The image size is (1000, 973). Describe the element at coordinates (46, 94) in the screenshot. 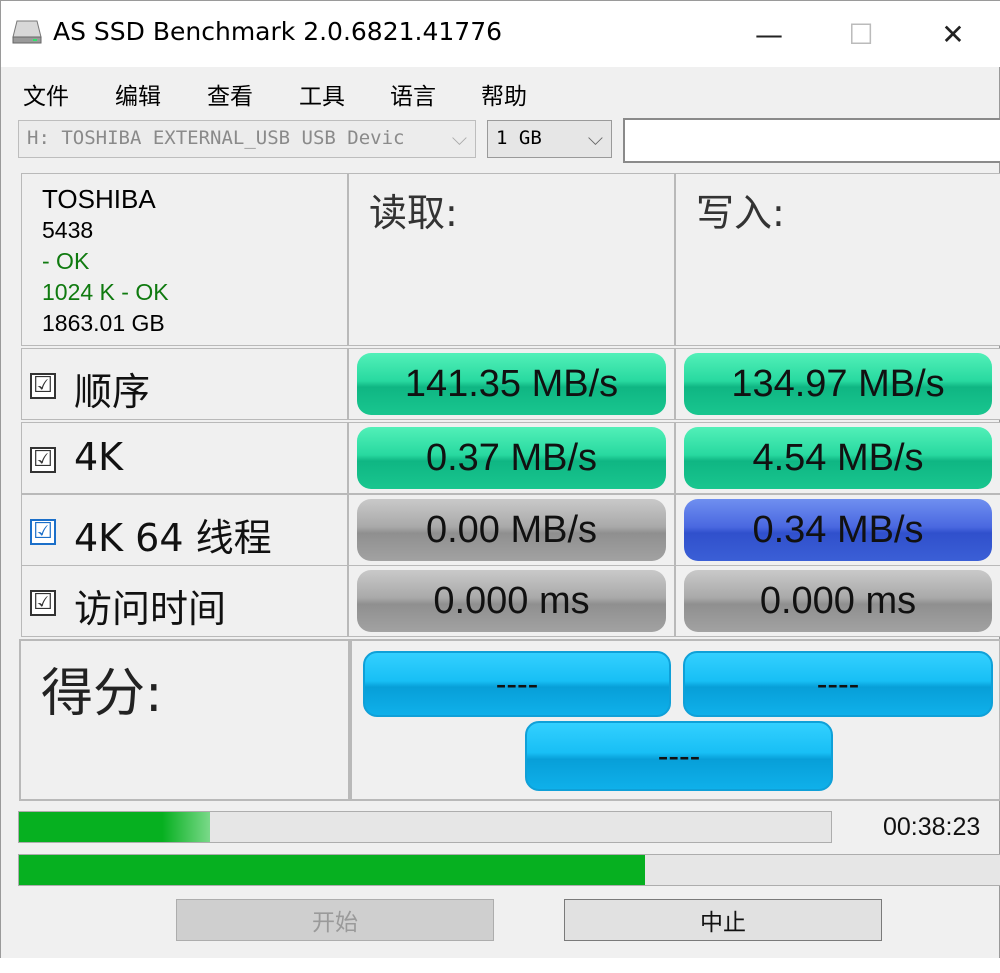

I see `menu-file: 文件` at that location.